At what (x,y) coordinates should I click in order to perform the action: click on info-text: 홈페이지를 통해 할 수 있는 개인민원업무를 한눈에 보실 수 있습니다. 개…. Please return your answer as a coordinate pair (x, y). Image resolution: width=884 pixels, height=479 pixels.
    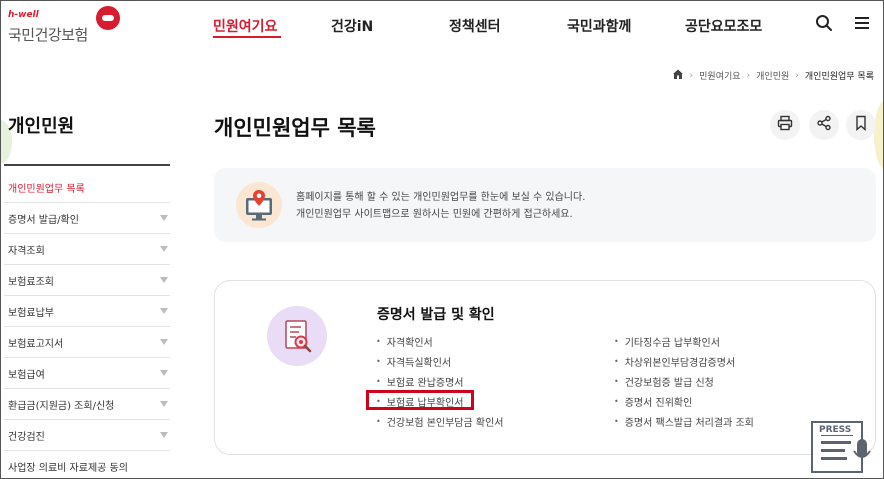
    Looking at the image, I should click on (440, 206).